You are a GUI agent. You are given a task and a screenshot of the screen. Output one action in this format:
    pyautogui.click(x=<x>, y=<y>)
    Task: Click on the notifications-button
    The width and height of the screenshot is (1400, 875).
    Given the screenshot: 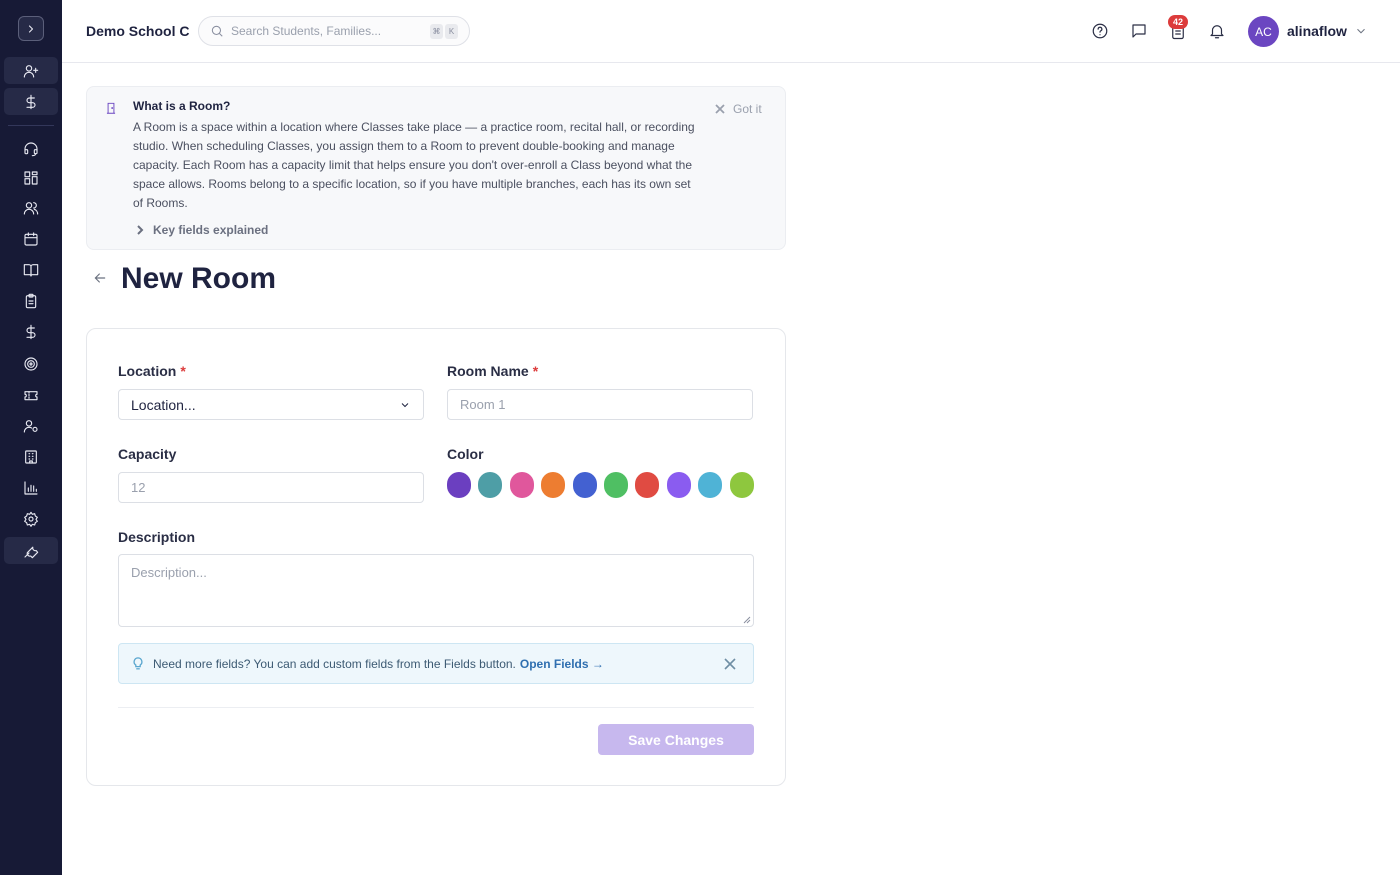 What is the action you would take?
    pyautogui.click(x=1217, y=31)
    